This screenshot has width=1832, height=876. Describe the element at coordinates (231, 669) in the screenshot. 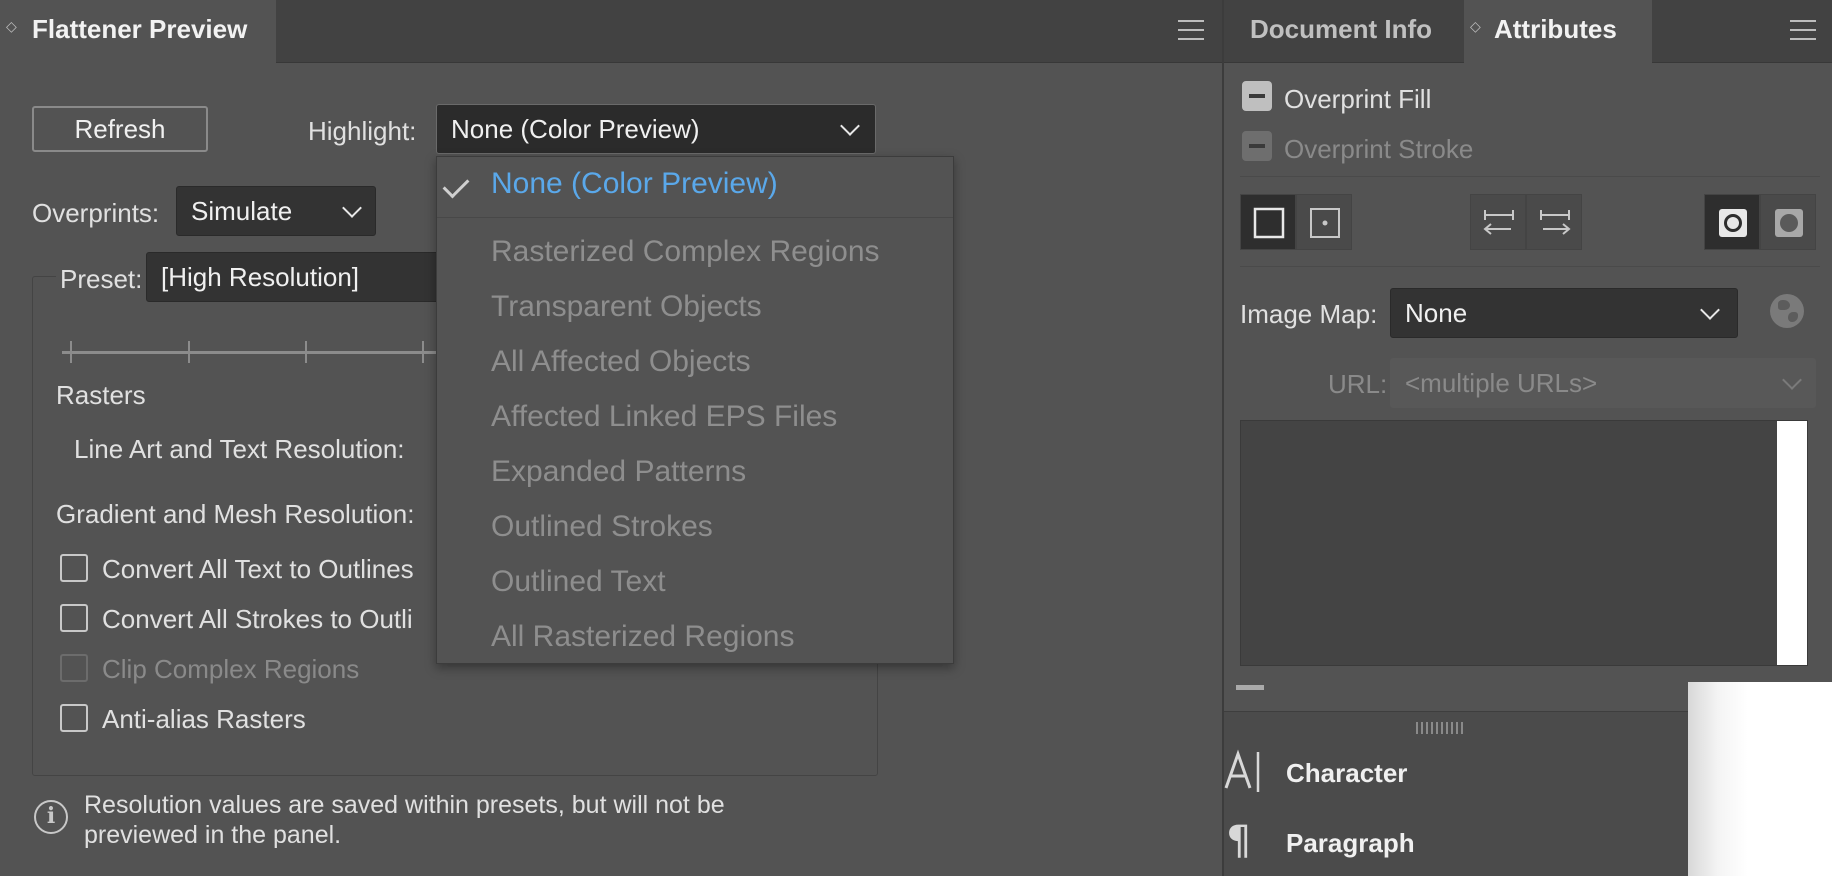

I see `clip-complex-regions-label: Clip Complex Regions` at that location.